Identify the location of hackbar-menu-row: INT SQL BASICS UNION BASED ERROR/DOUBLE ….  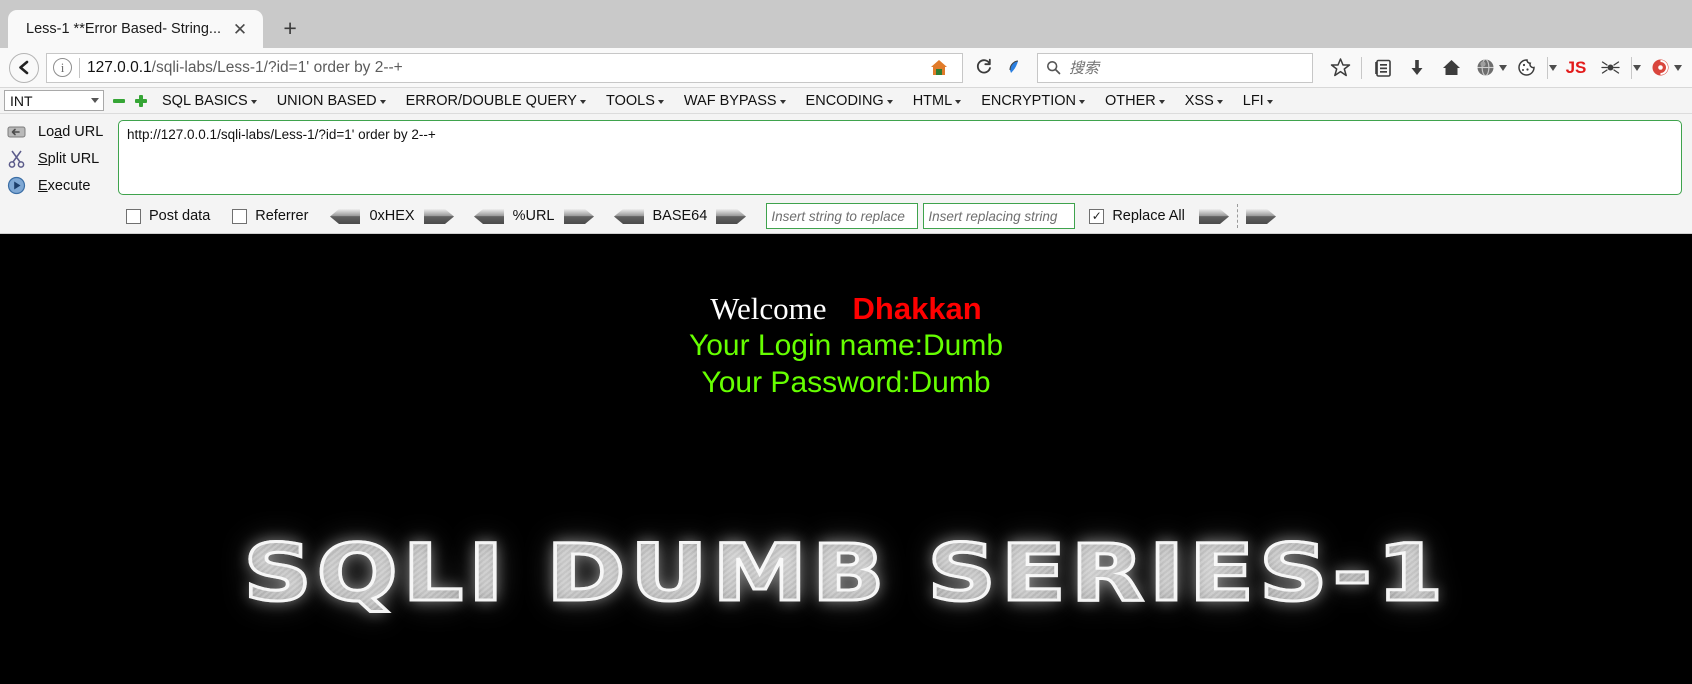
(846, 101).